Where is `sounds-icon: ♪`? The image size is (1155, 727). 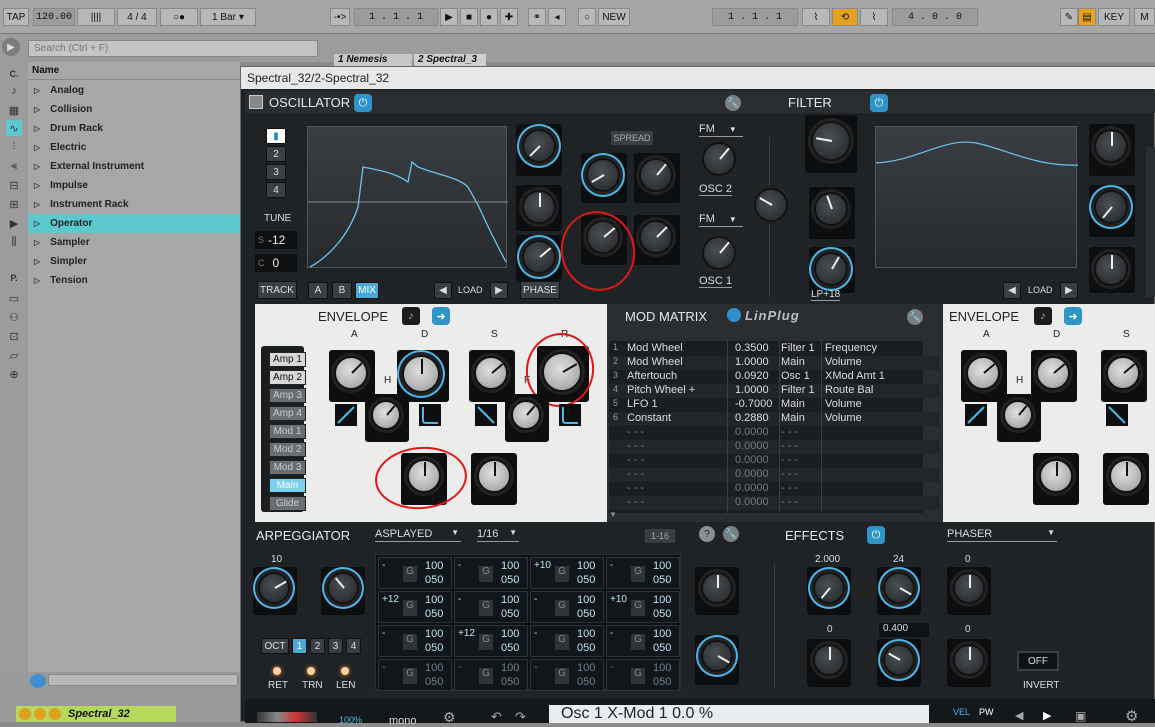
sounds-icon: ♪ is located at coordinates (14, 91).